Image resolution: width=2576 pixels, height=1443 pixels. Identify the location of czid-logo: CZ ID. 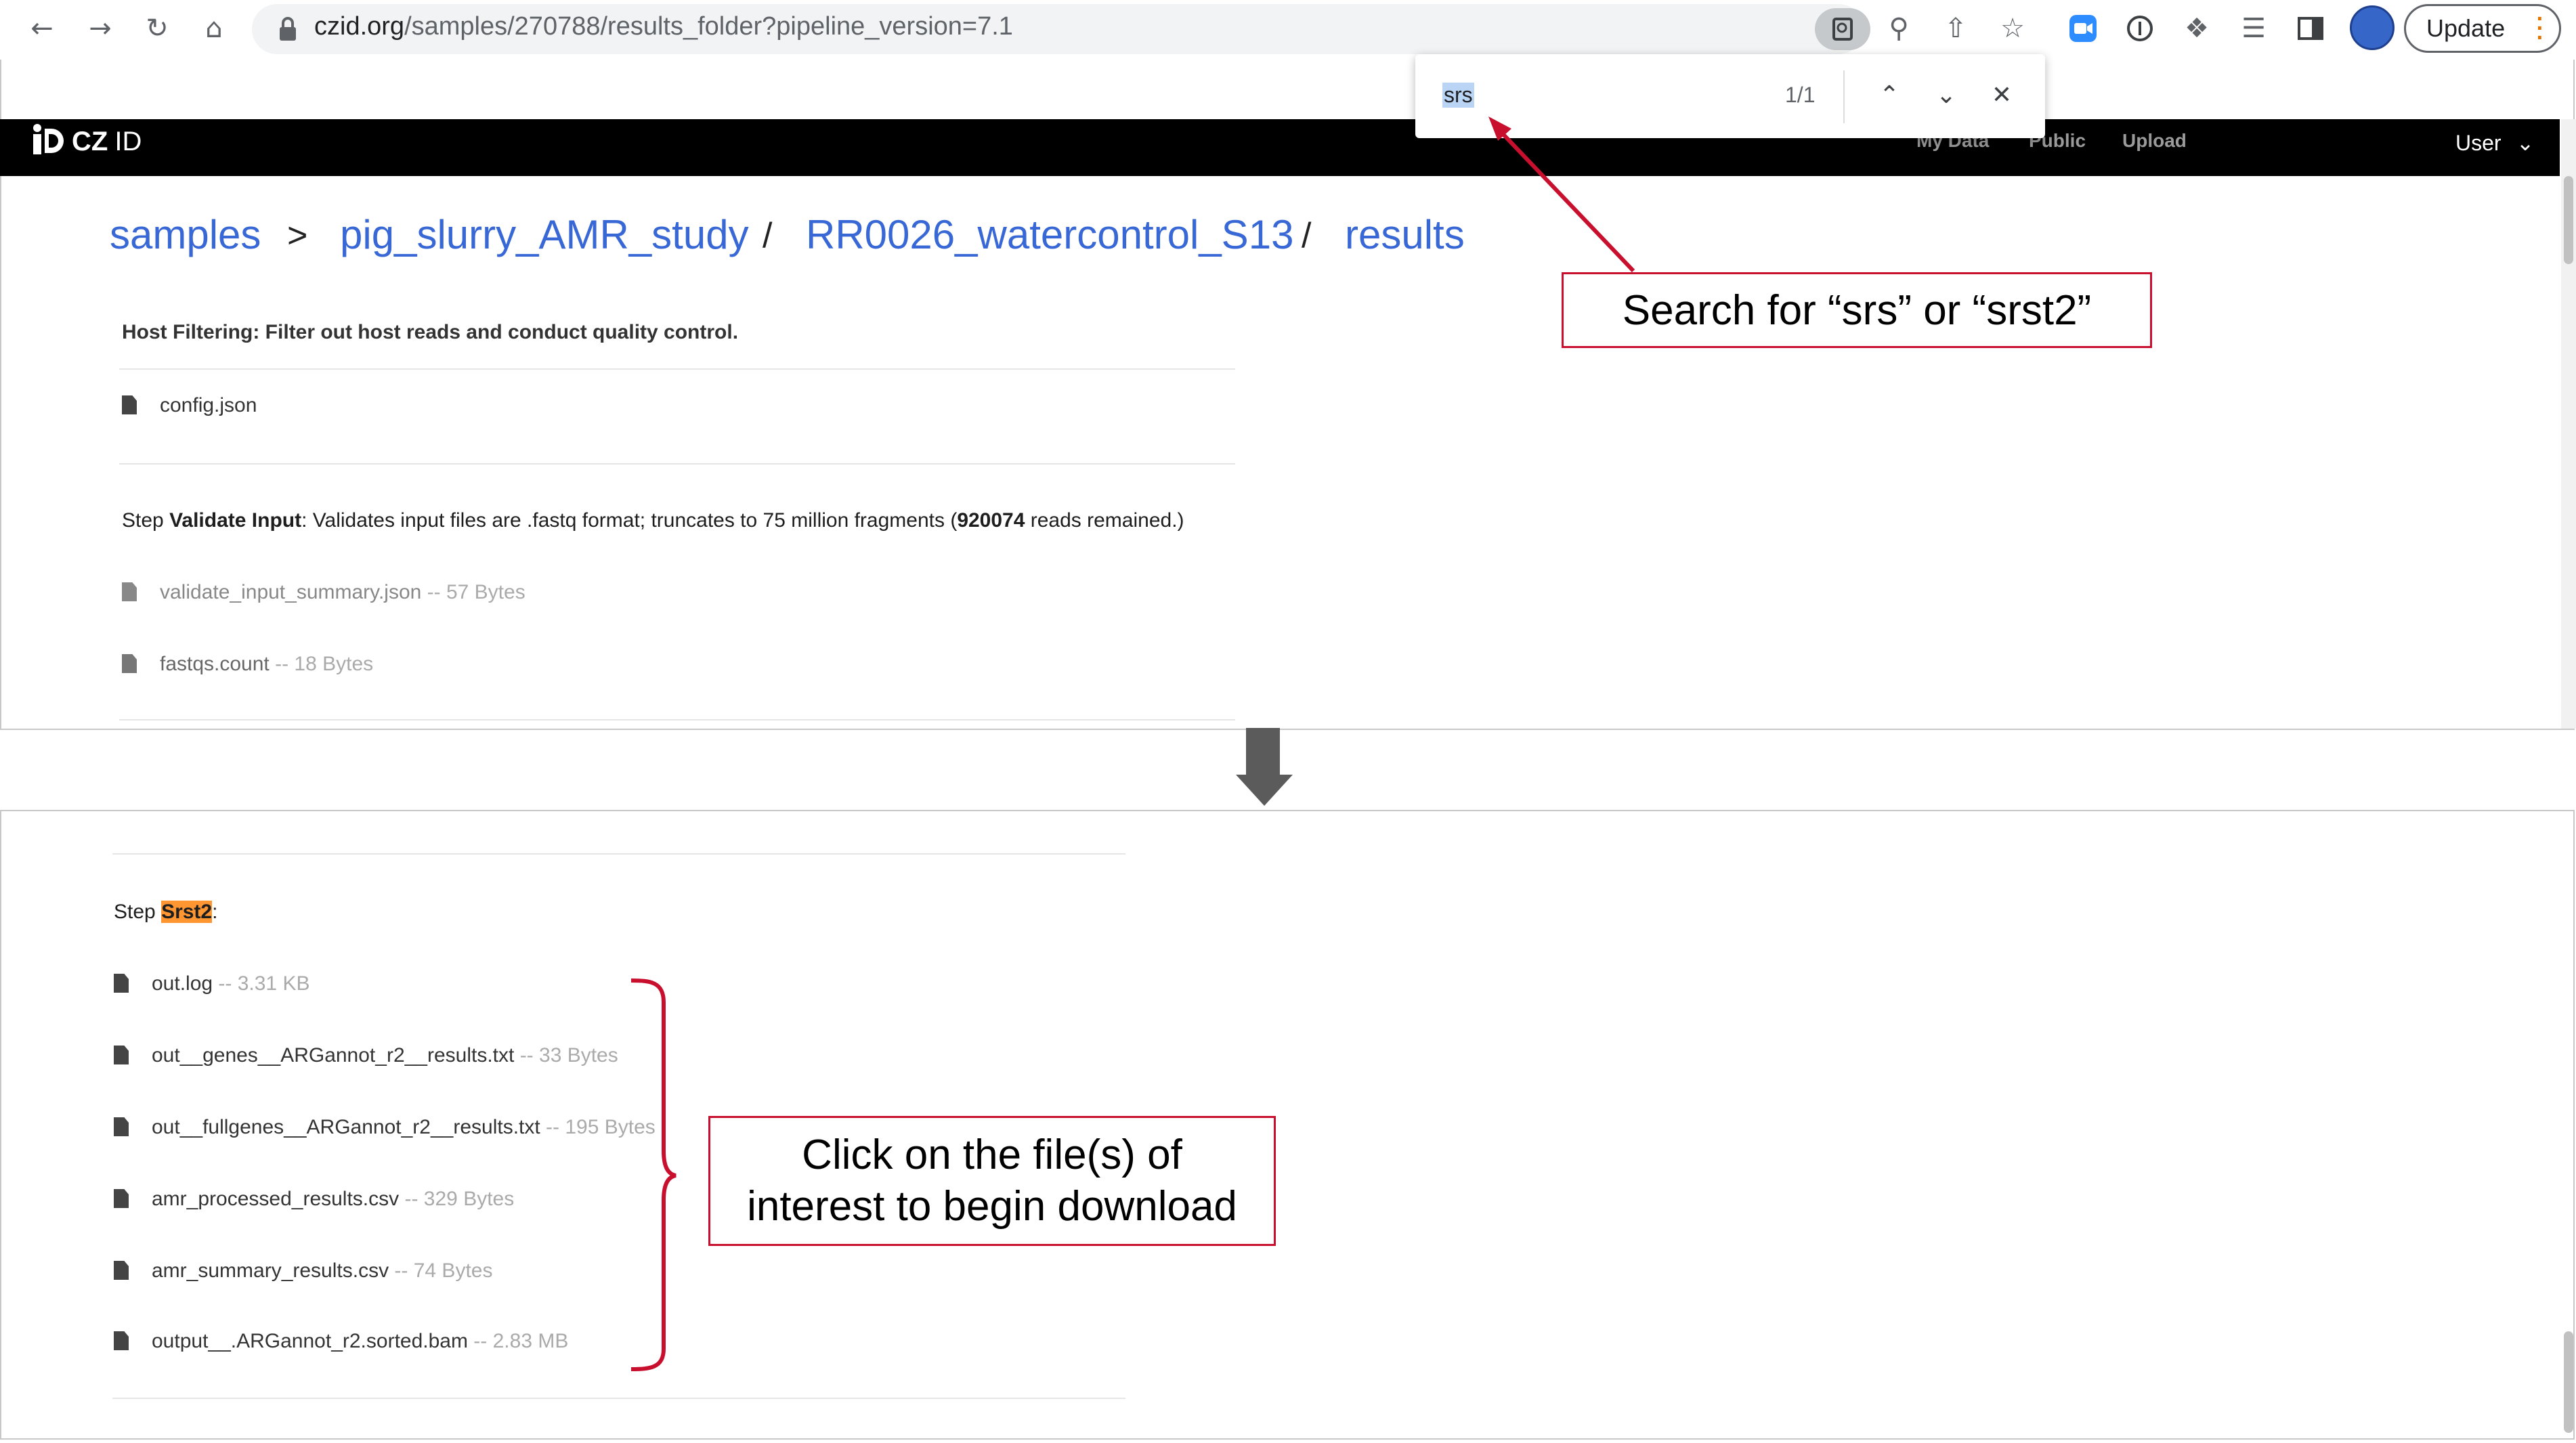
(86, 139).